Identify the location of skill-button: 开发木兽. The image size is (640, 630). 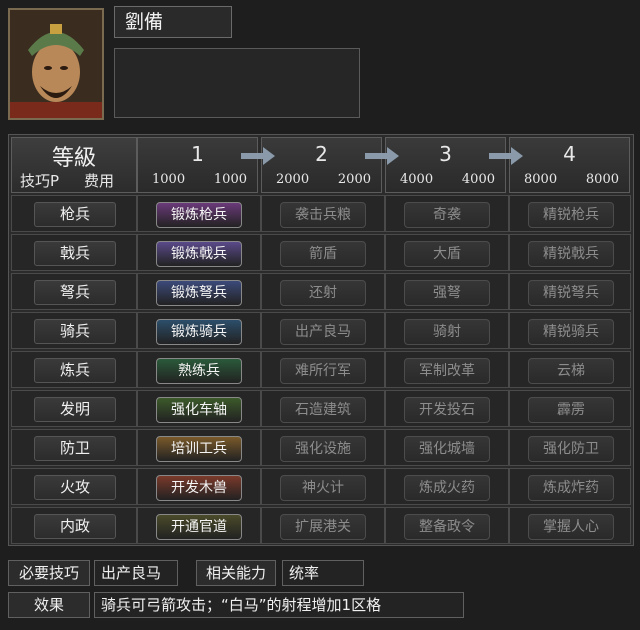
(199, 488).